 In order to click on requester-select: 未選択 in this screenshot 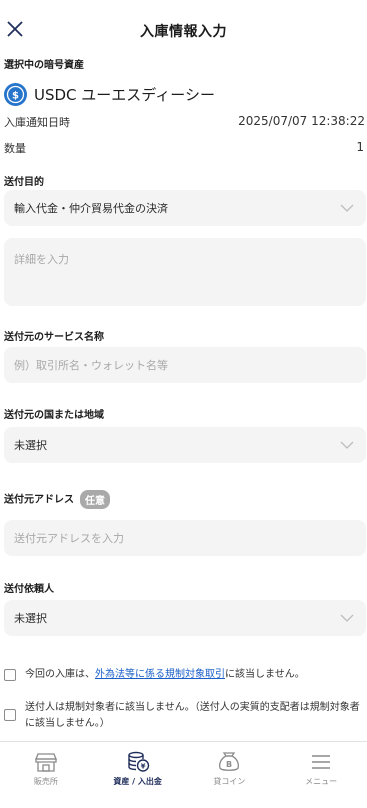, I will do `click(185, 618)`.